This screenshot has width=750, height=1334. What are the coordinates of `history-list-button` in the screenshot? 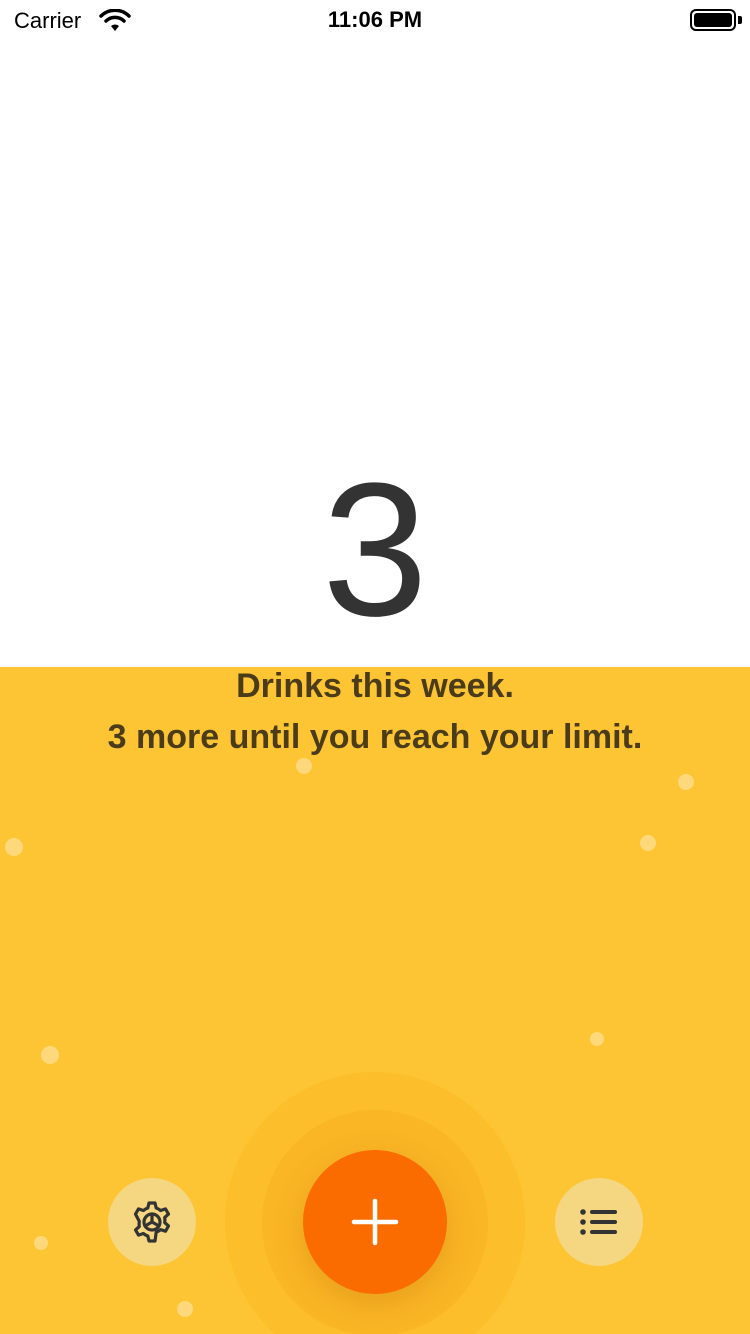 It's located at (599, 1222).